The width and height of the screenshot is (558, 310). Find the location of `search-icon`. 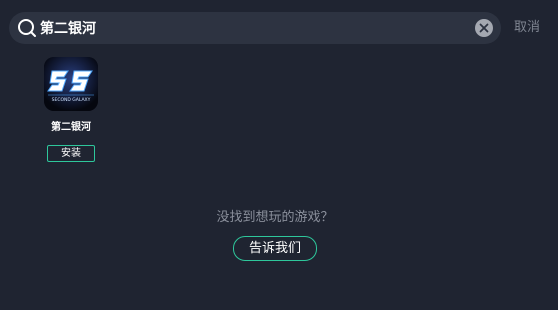

search-icon is located at coordinates (27, 28).